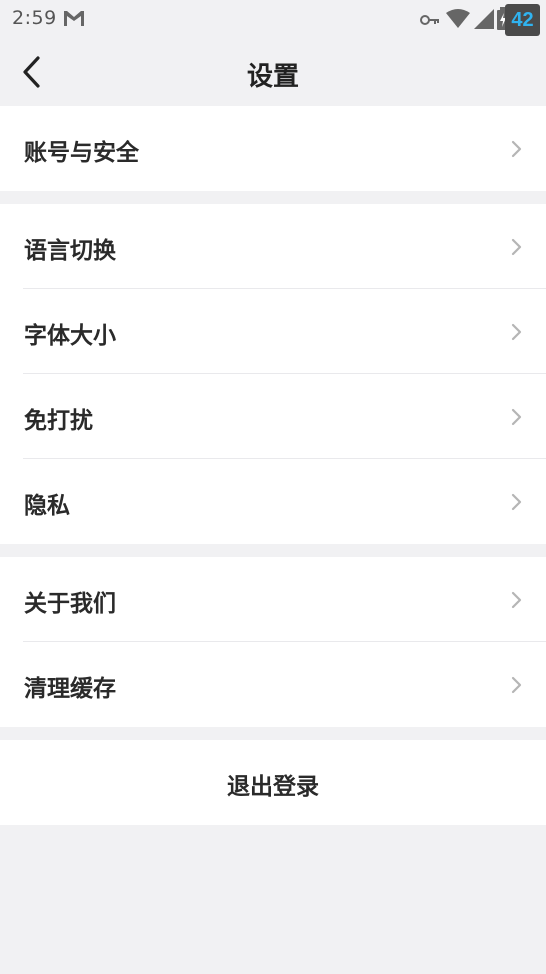  Describe the element at coordinates (81, 153) in the screenshot. I see `settings-item-label: 账号与安全` at that location.